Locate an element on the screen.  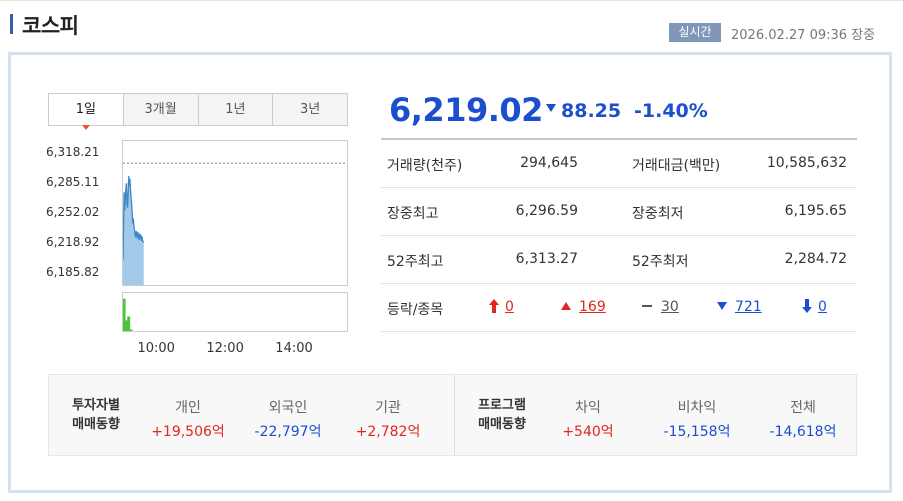
tab-label: 3개월 is located at coordinates (160, 109).